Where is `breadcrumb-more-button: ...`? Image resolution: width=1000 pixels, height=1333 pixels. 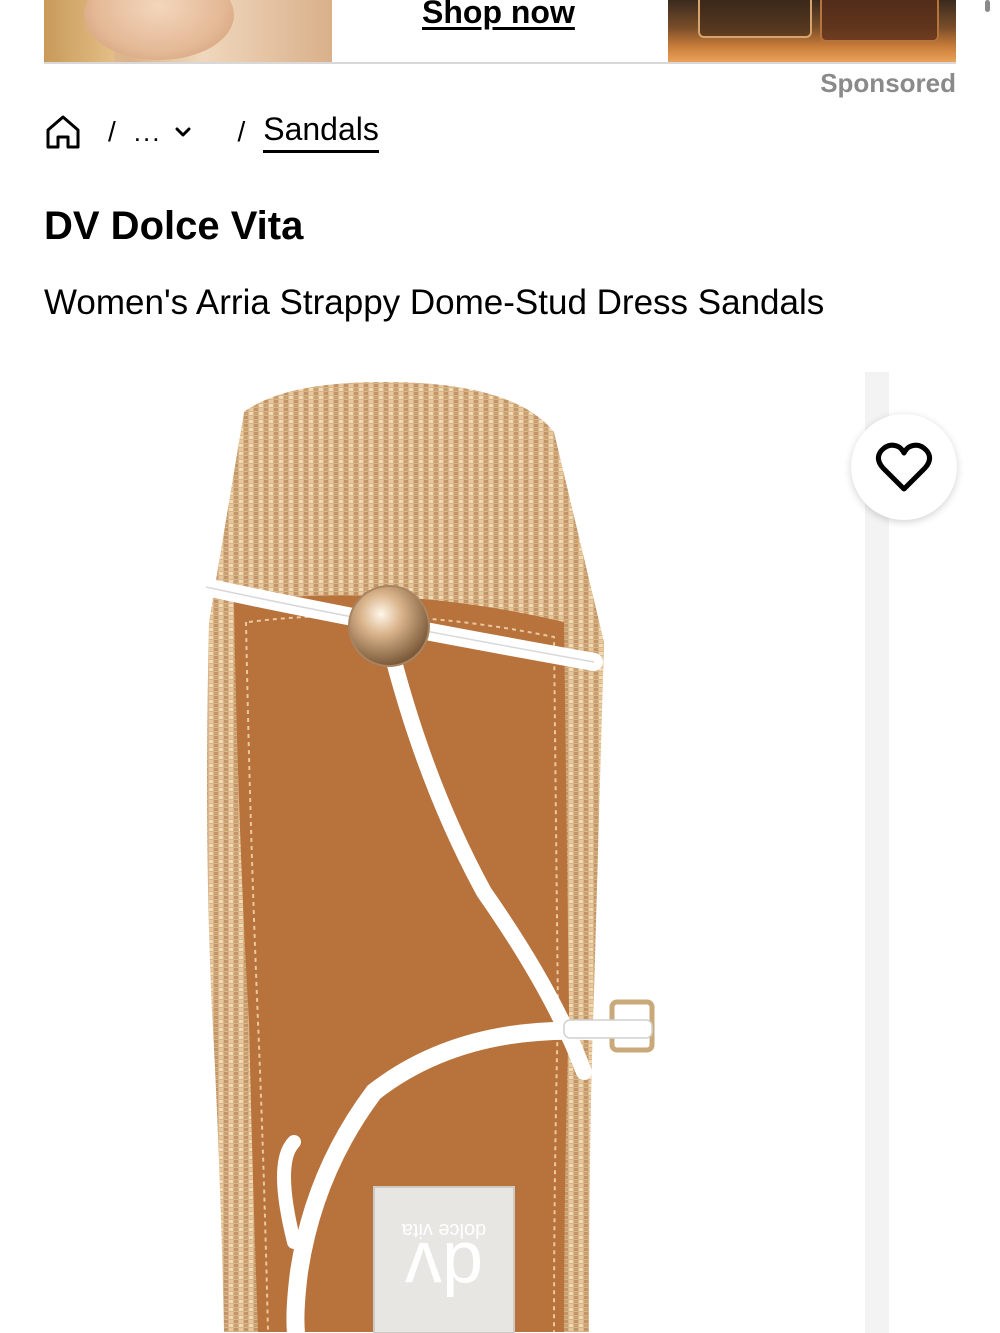 breadcrumb-more-button: ... is located at coordinates (164, 132).